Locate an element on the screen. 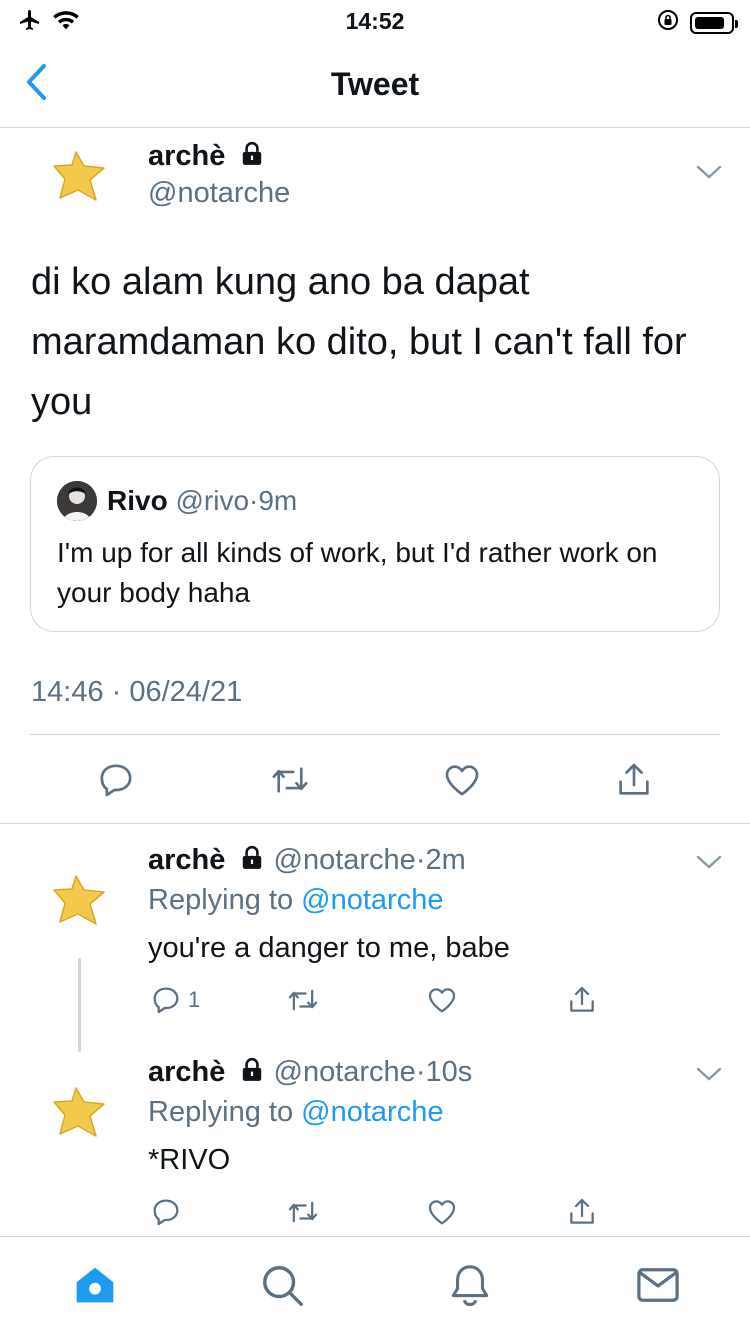 The image size is (750, 1334). author-block: archè @notarche is located at coordinates (219, 175).